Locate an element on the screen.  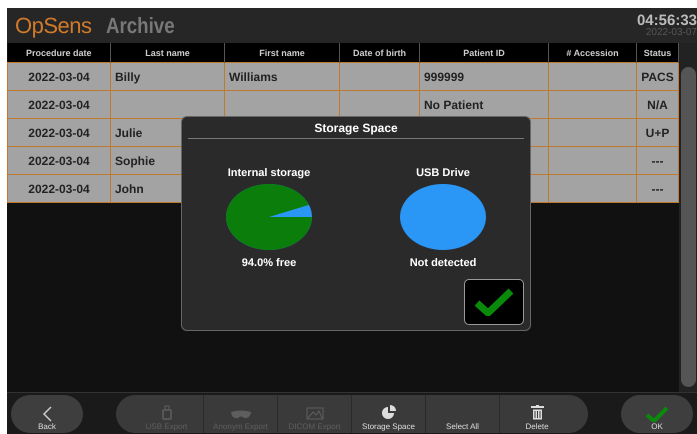
clock-time: 04:56:33 is located at coordinates (666, 20).